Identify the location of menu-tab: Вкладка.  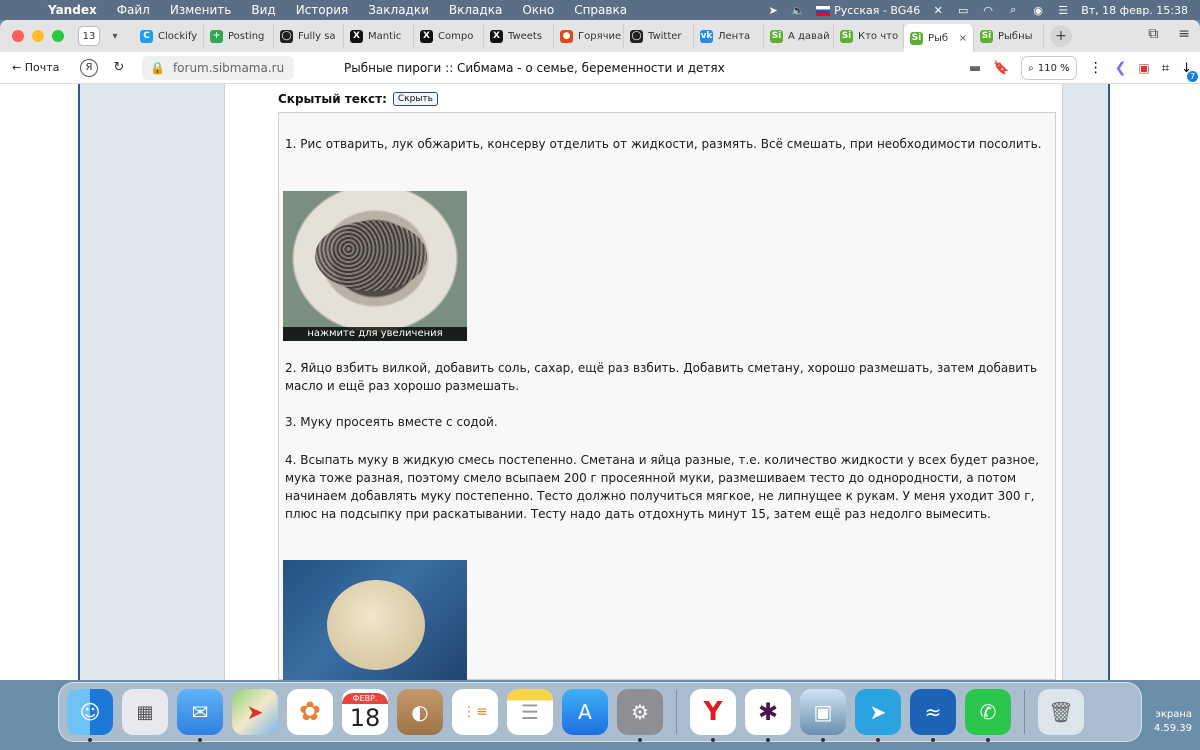
(475, 10).